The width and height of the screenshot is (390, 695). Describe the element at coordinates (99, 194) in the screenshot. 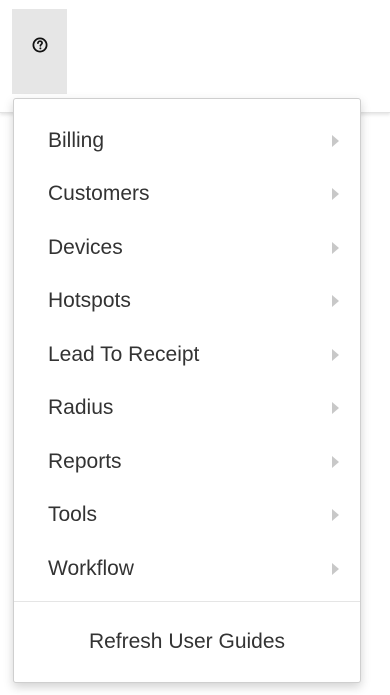

I see `menu-item-label: Customers` at that location.